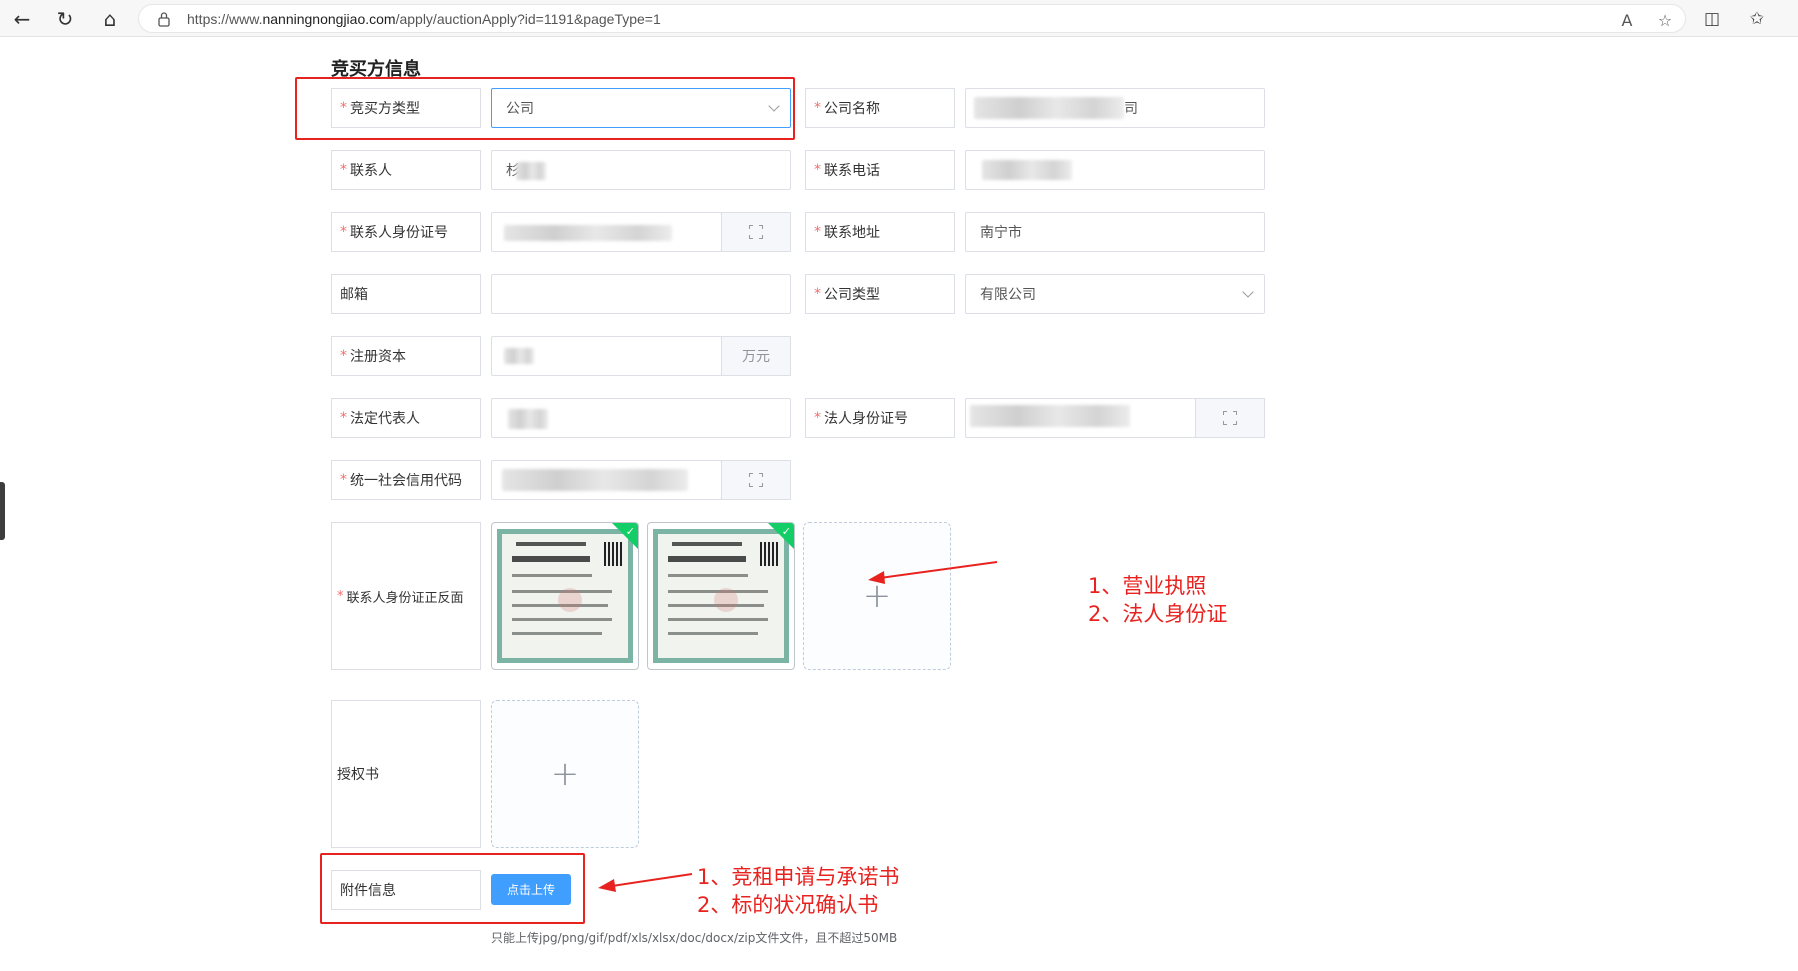 This screenshot has width=1798, height=971. I want to click on annotation-note-1: 1、营业执照 2、法人身份证, so click(1158, 600).